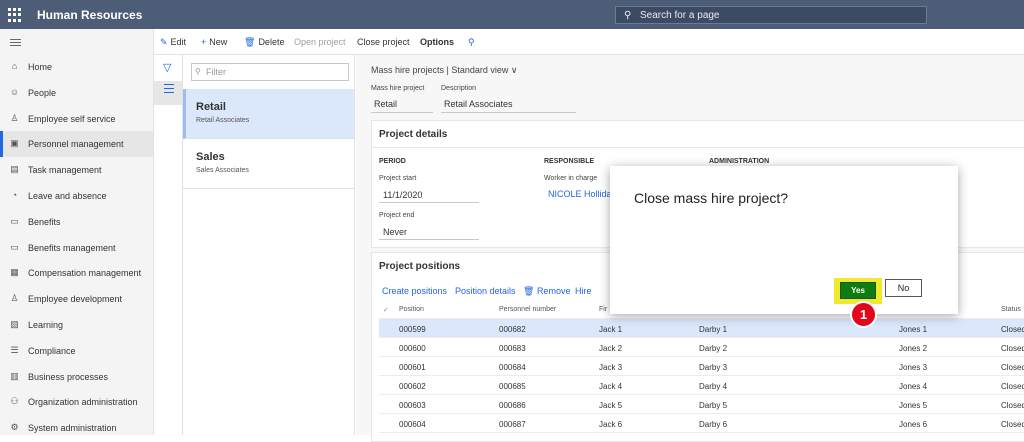 The image size is (1024, 442). Describe the element at coordinates (711, 198) in the screenshot. I see `dialog-question: Close mass hire project?` at that location.